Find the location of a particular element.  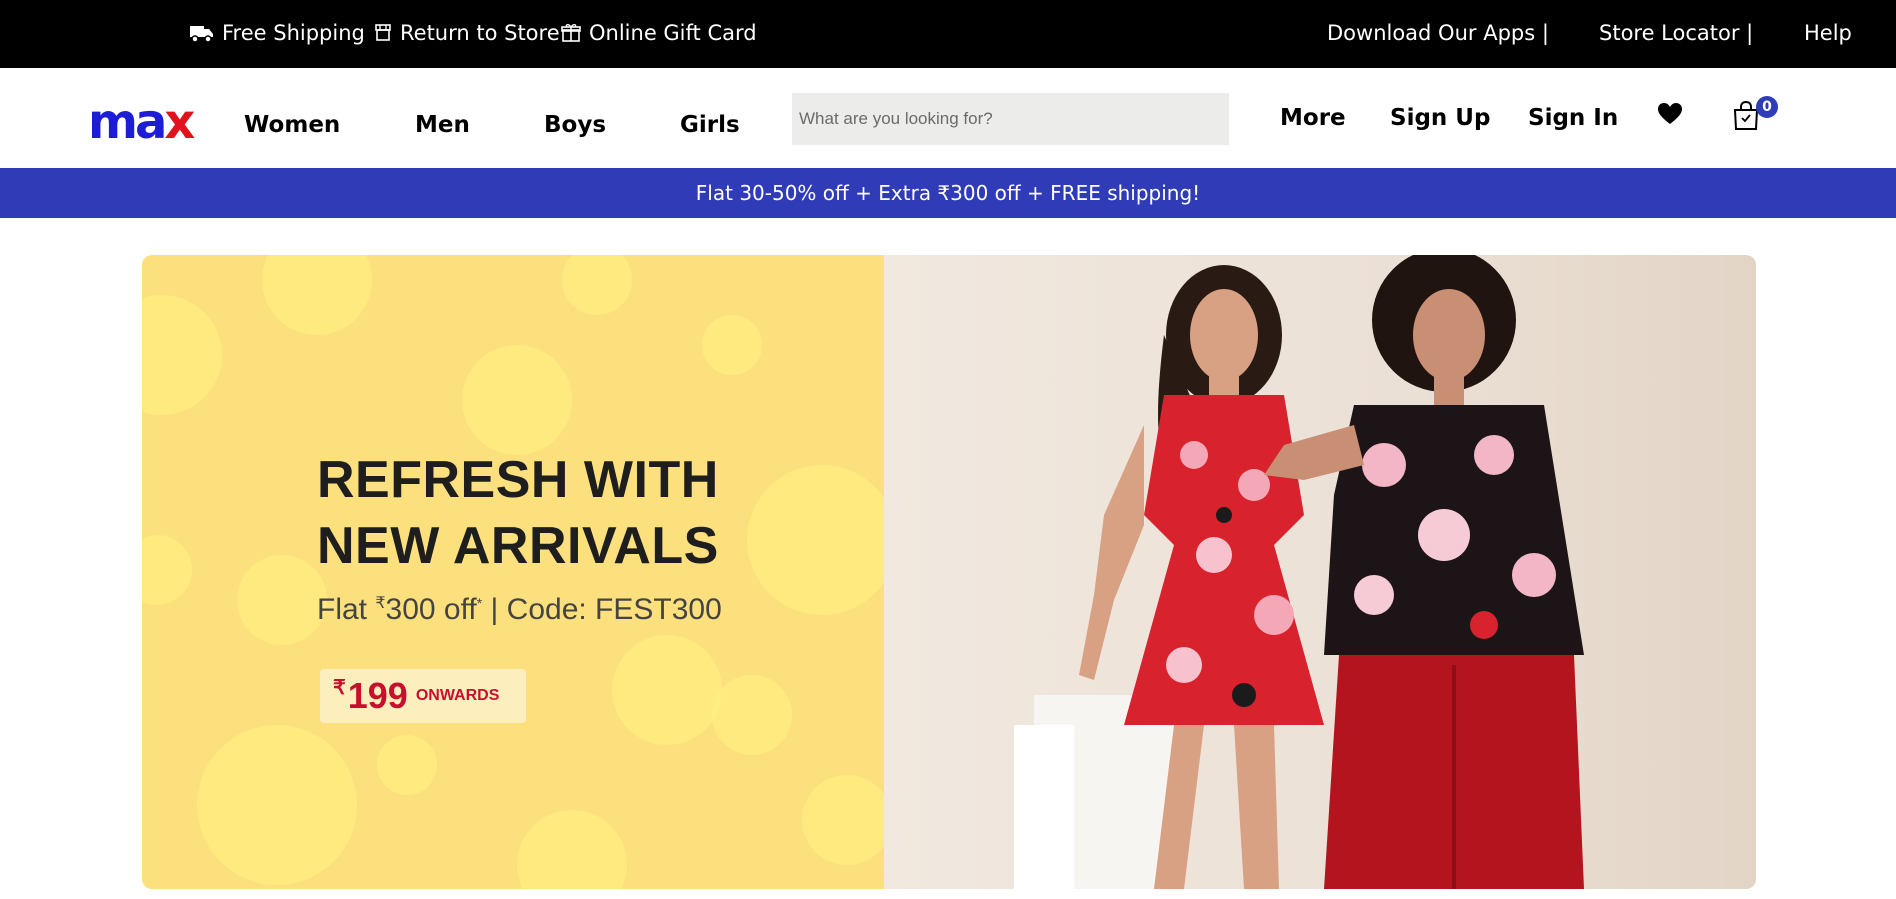

gift-icon is located at coordinates (571, 33).